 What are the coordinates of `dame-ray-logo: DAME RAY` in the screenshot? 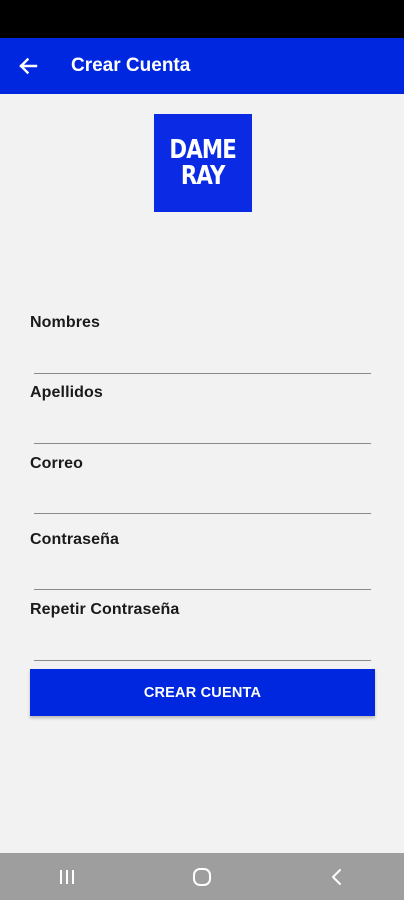 It's located at (203, 163).